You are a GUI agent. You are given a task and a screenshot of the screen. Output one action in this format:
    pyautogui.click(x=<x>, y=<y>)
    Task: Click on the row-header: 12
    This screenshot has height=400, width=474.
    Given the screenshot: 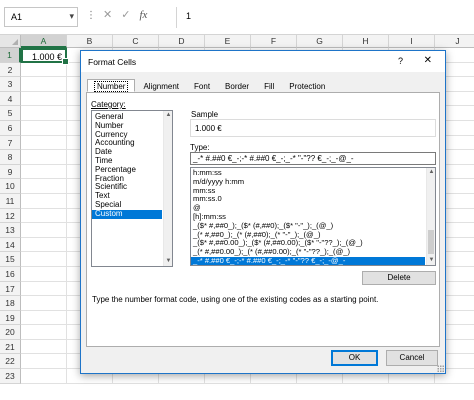 What is the action you would take?
    pyautogui.click(x=10, y=216)
    